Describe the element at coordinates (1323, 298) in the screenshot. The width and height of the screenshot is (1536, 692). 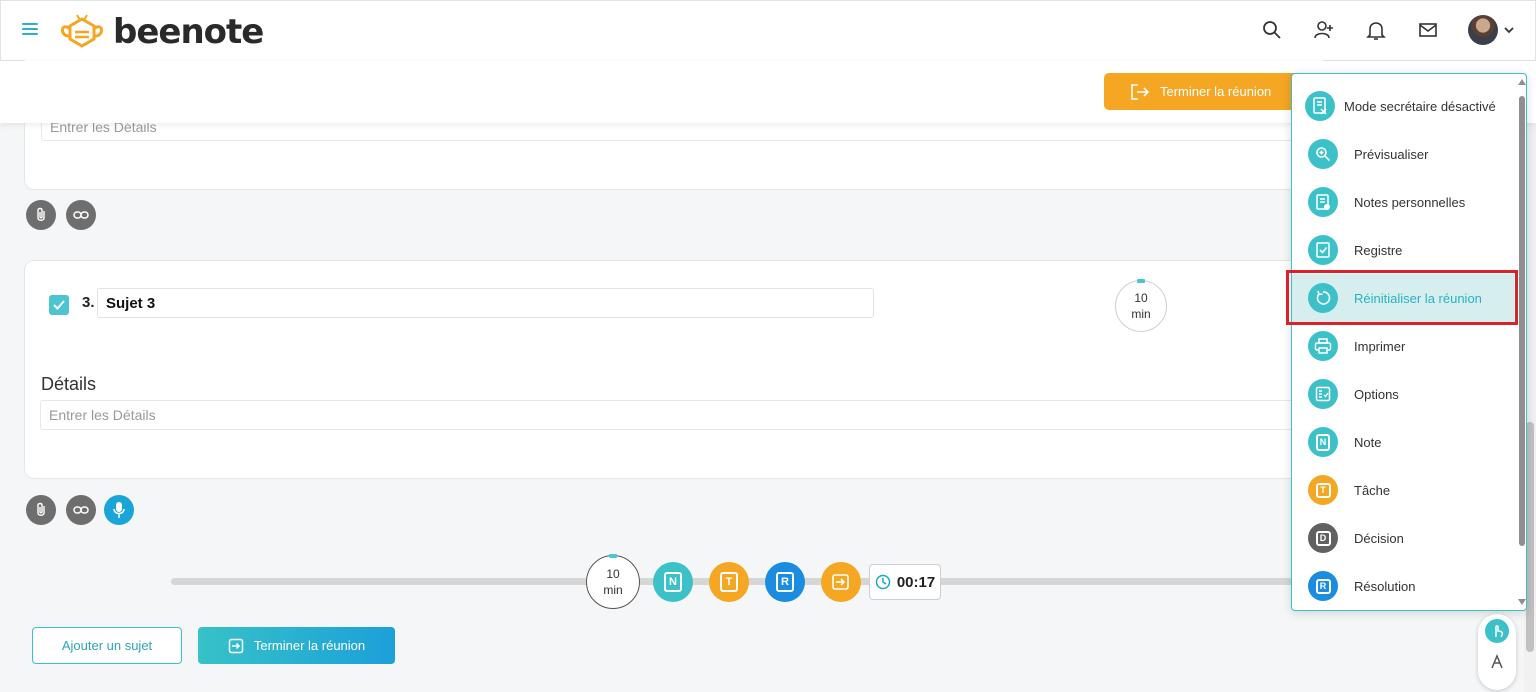
I see `reset-icon` at that location.